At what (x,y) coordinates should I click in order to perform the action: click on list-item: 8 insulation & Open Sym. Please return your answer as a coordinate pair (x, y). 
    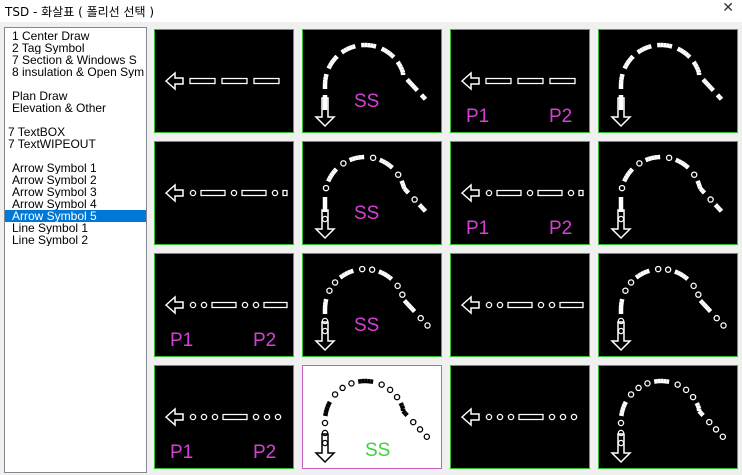
    Looking at the image, I should click on (75, 72).